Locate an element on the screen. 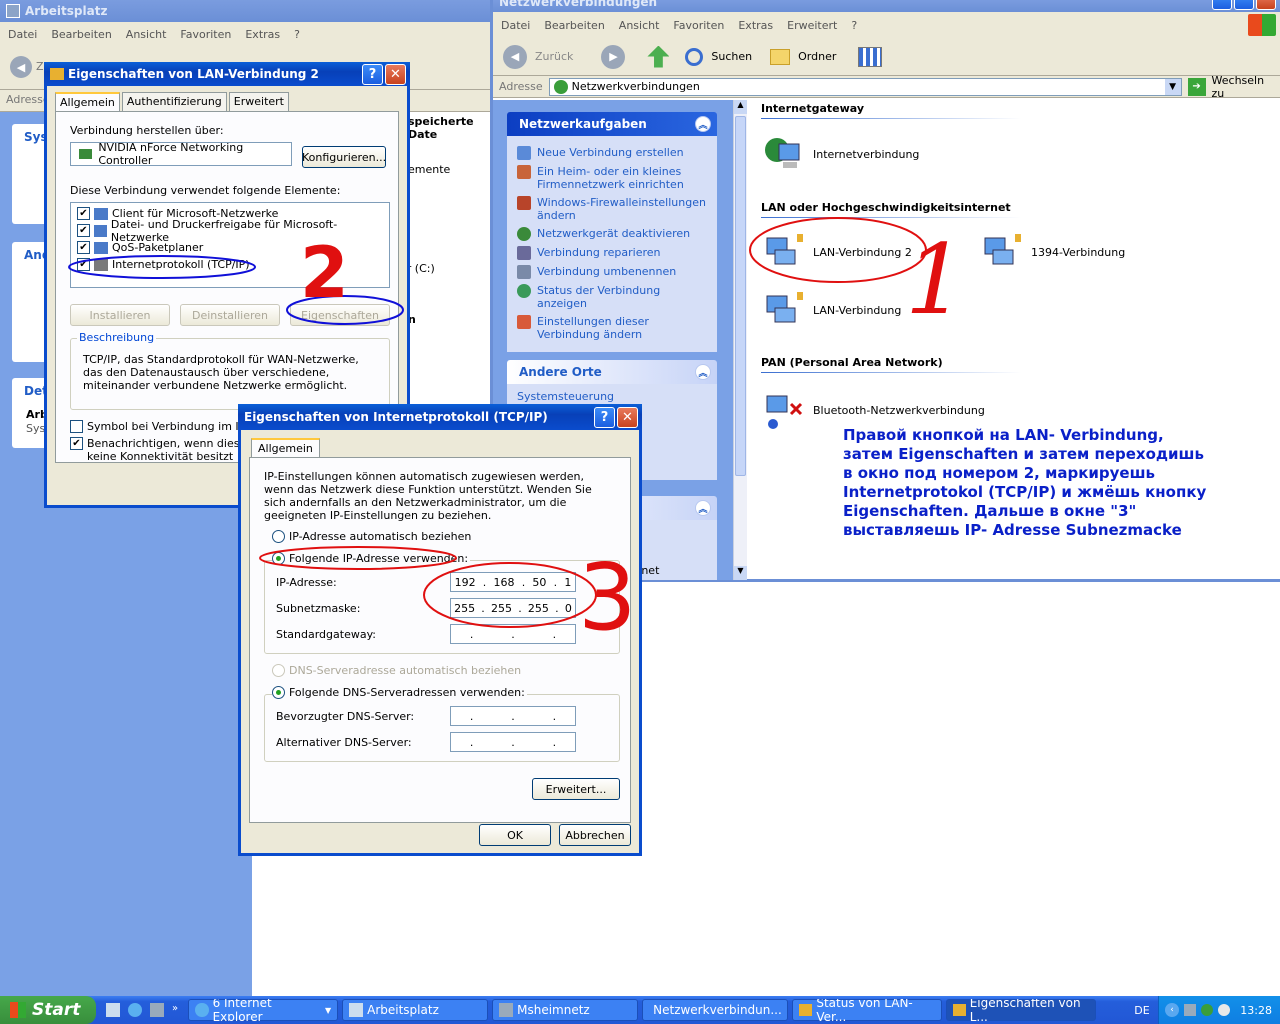 This screenshot has width=1280, height=1024. auto-dns-option: DNS-Serveradresse automatisch beziehen is located at coordinates (396, 670).